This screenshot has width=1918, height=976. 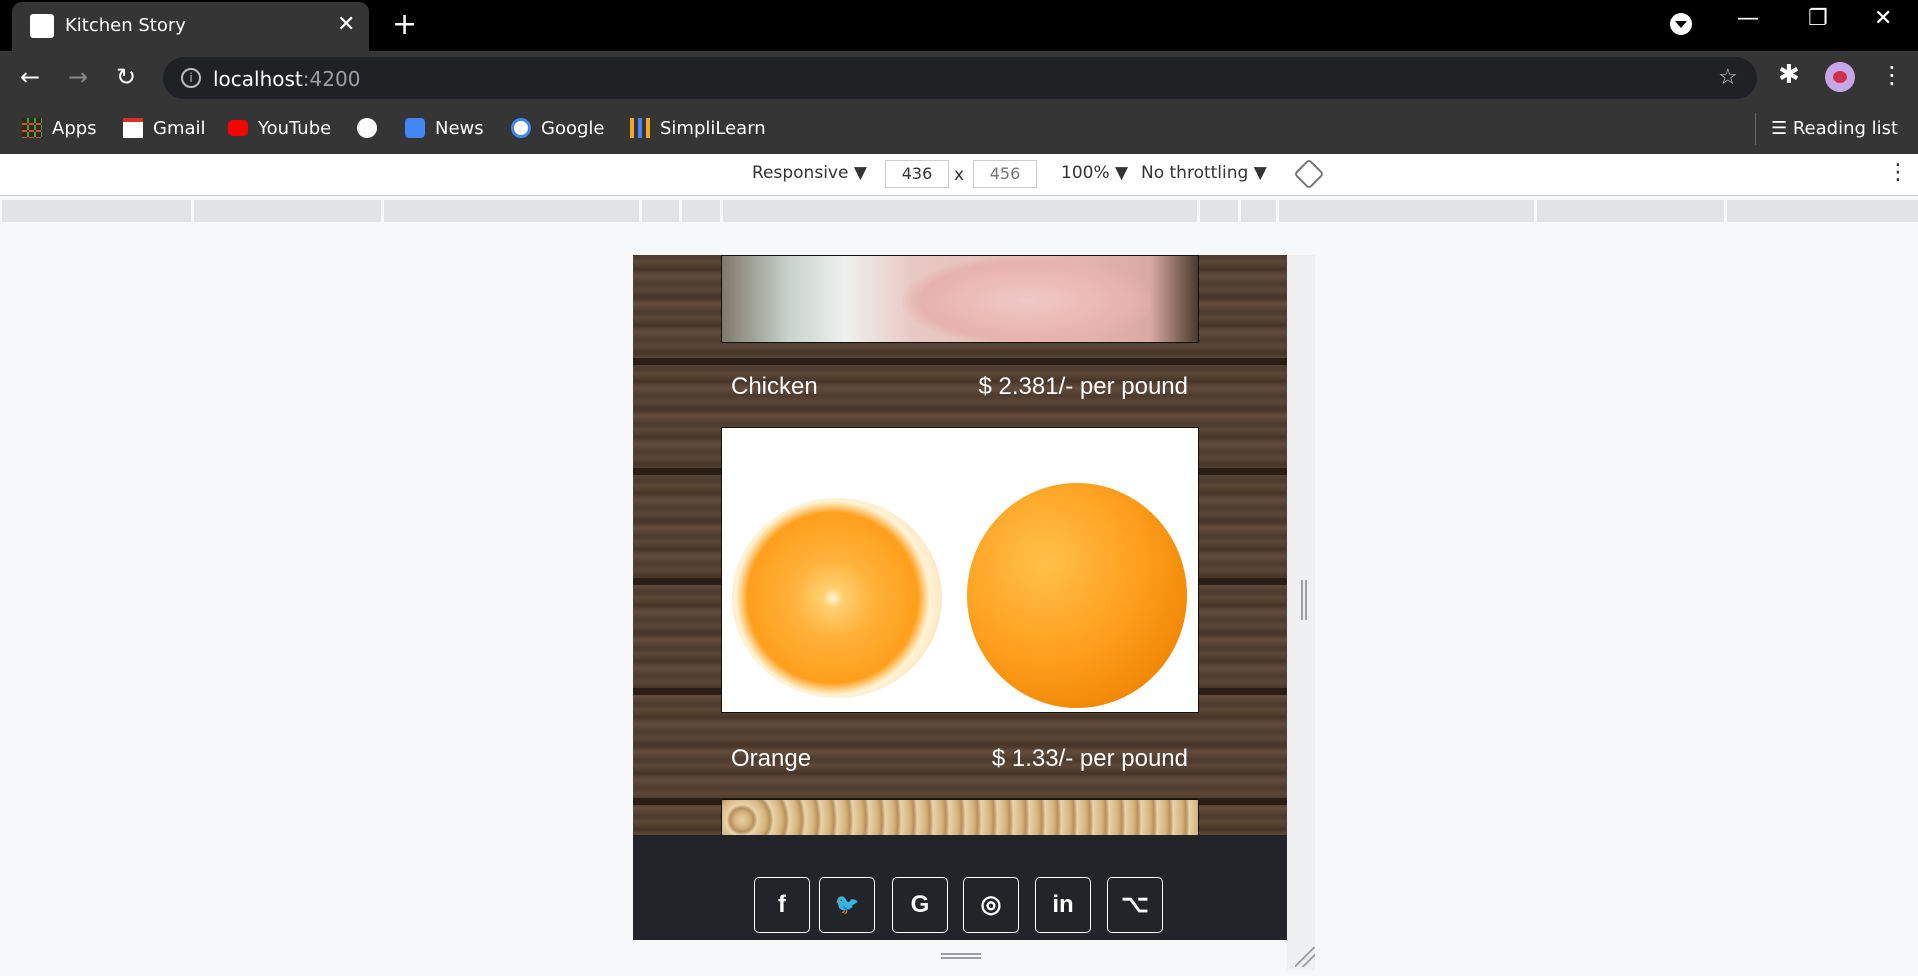 What do you see at coordinates (59, 129) in the screenshot?
I see `bookmark-apps: Apps` at bounding box center [59, 129].